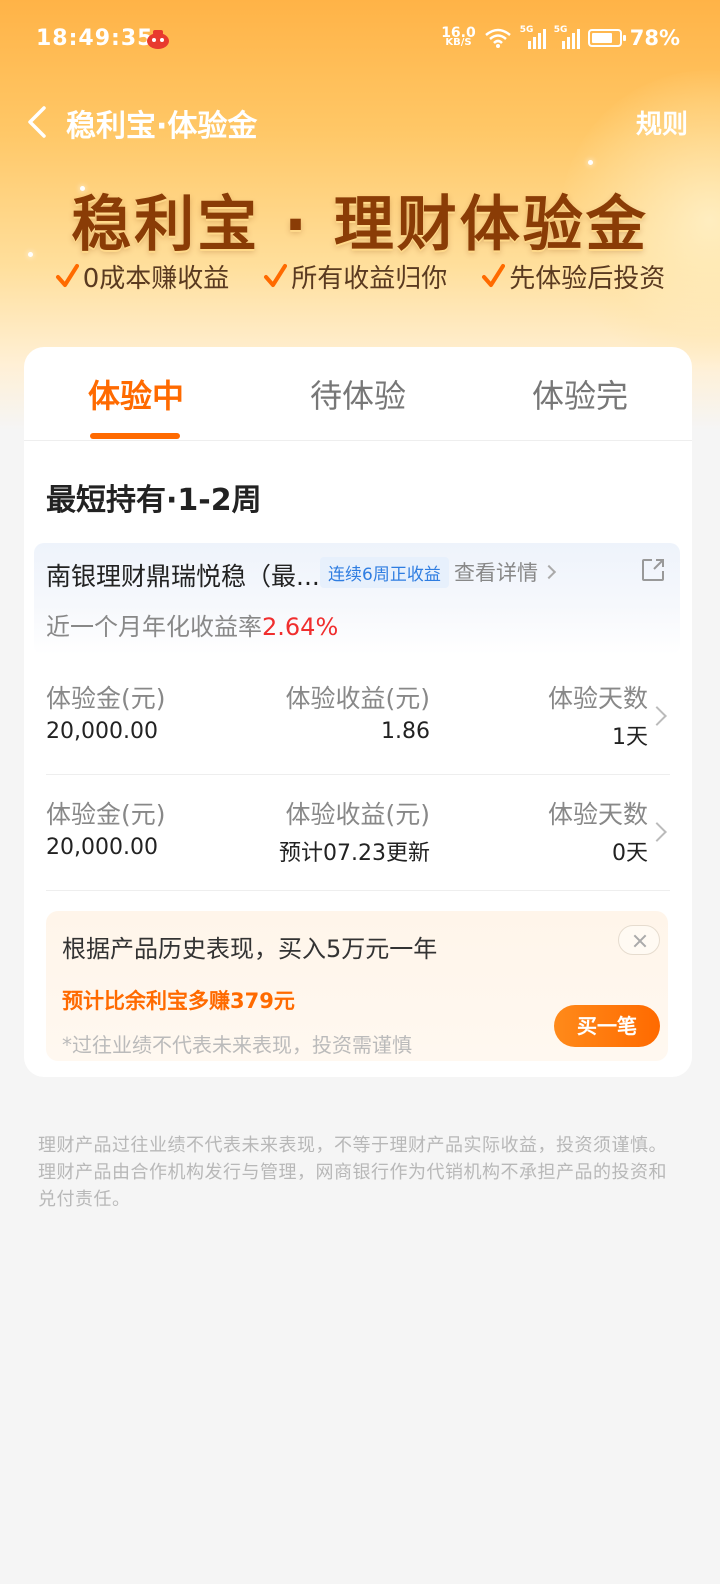 Image resolution: width=720 pixels, height=1584 pixels. Describe the element at coordinates (158, 39) in the screenshot. I see `app-notification-icon` at that location.